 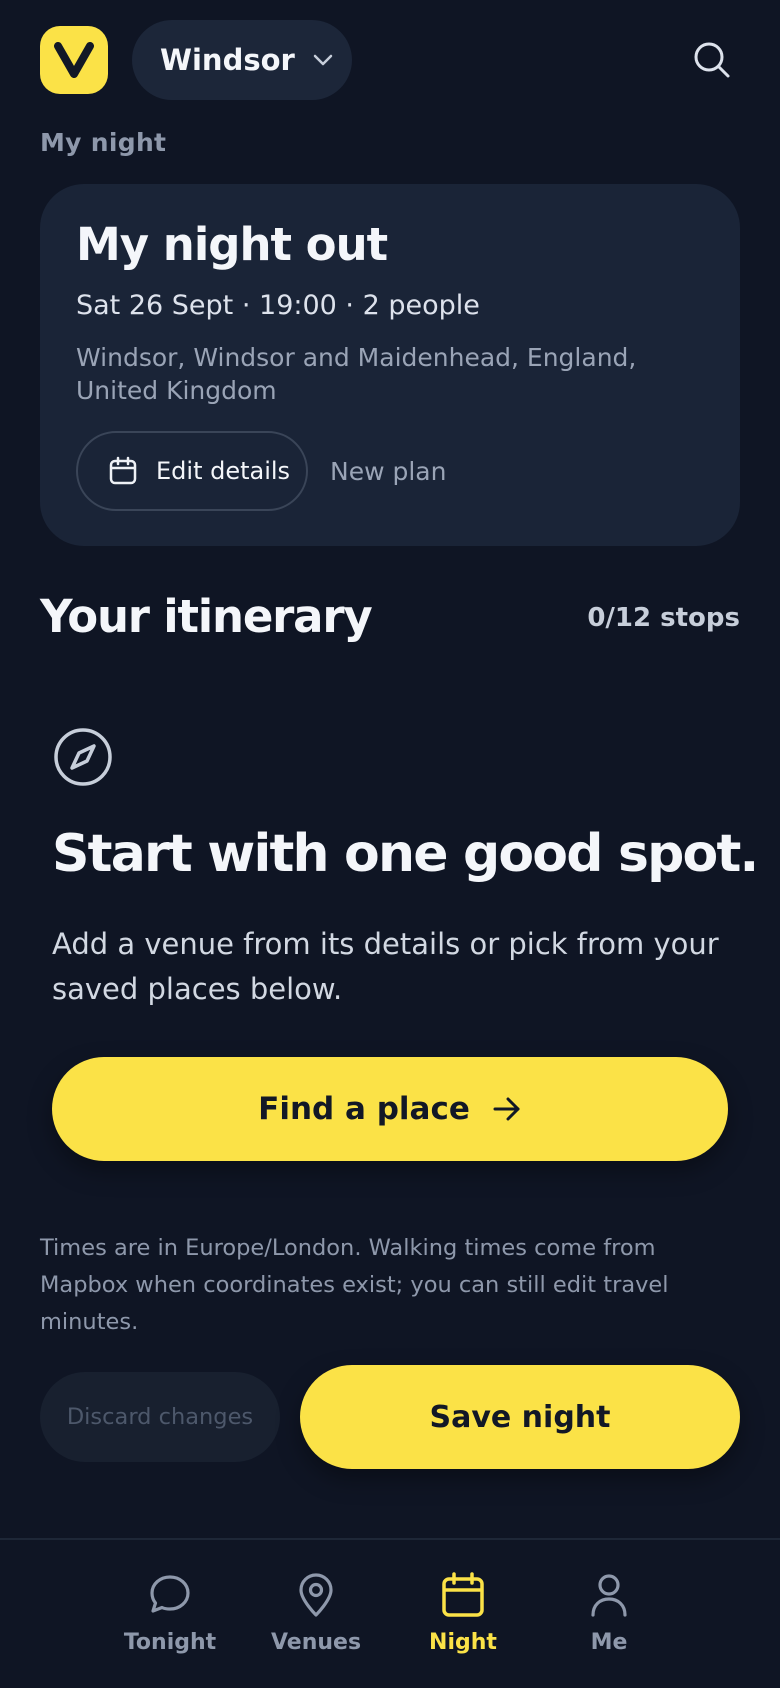 I want to click on nav-venues-label: Venues, so click(x=316, y=1642).